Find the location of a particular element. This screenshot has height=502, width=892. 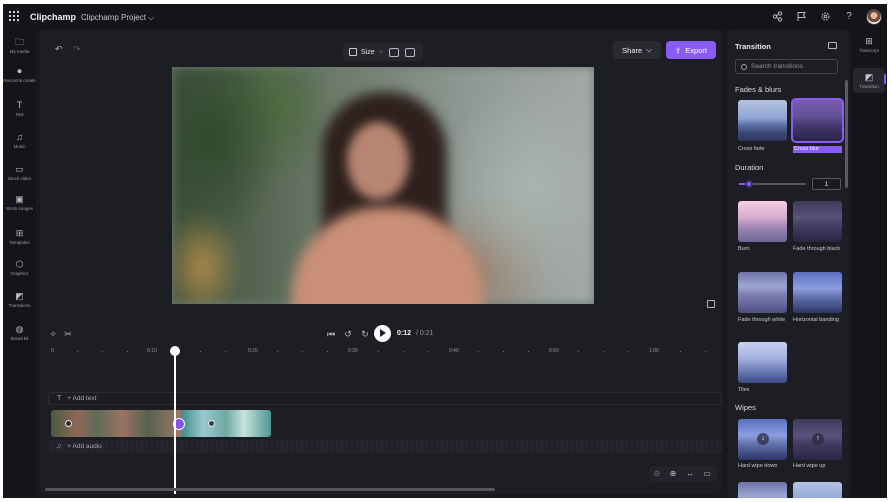

rail-item-transitions: ◩ Transitions is located at coordinates (19, 300).